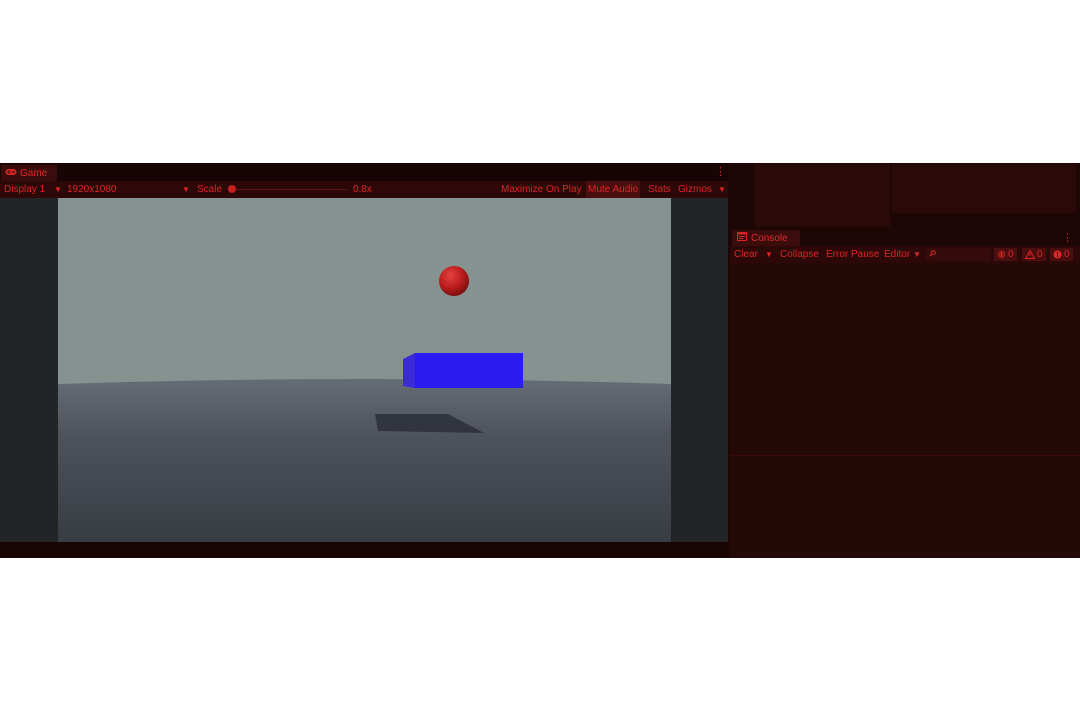  I want to click on display-dropdown-arrow-icon: ▼, so click(58, 189).